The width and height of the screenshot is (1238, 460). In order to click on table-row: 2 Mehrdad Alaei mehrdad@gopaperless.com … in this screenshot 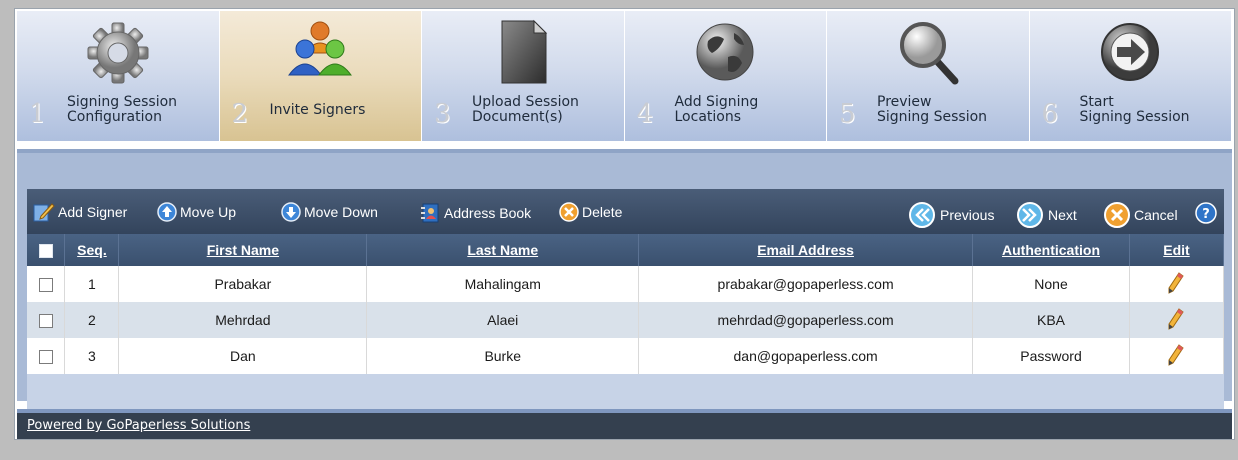, I will do `click(626, 320)`.